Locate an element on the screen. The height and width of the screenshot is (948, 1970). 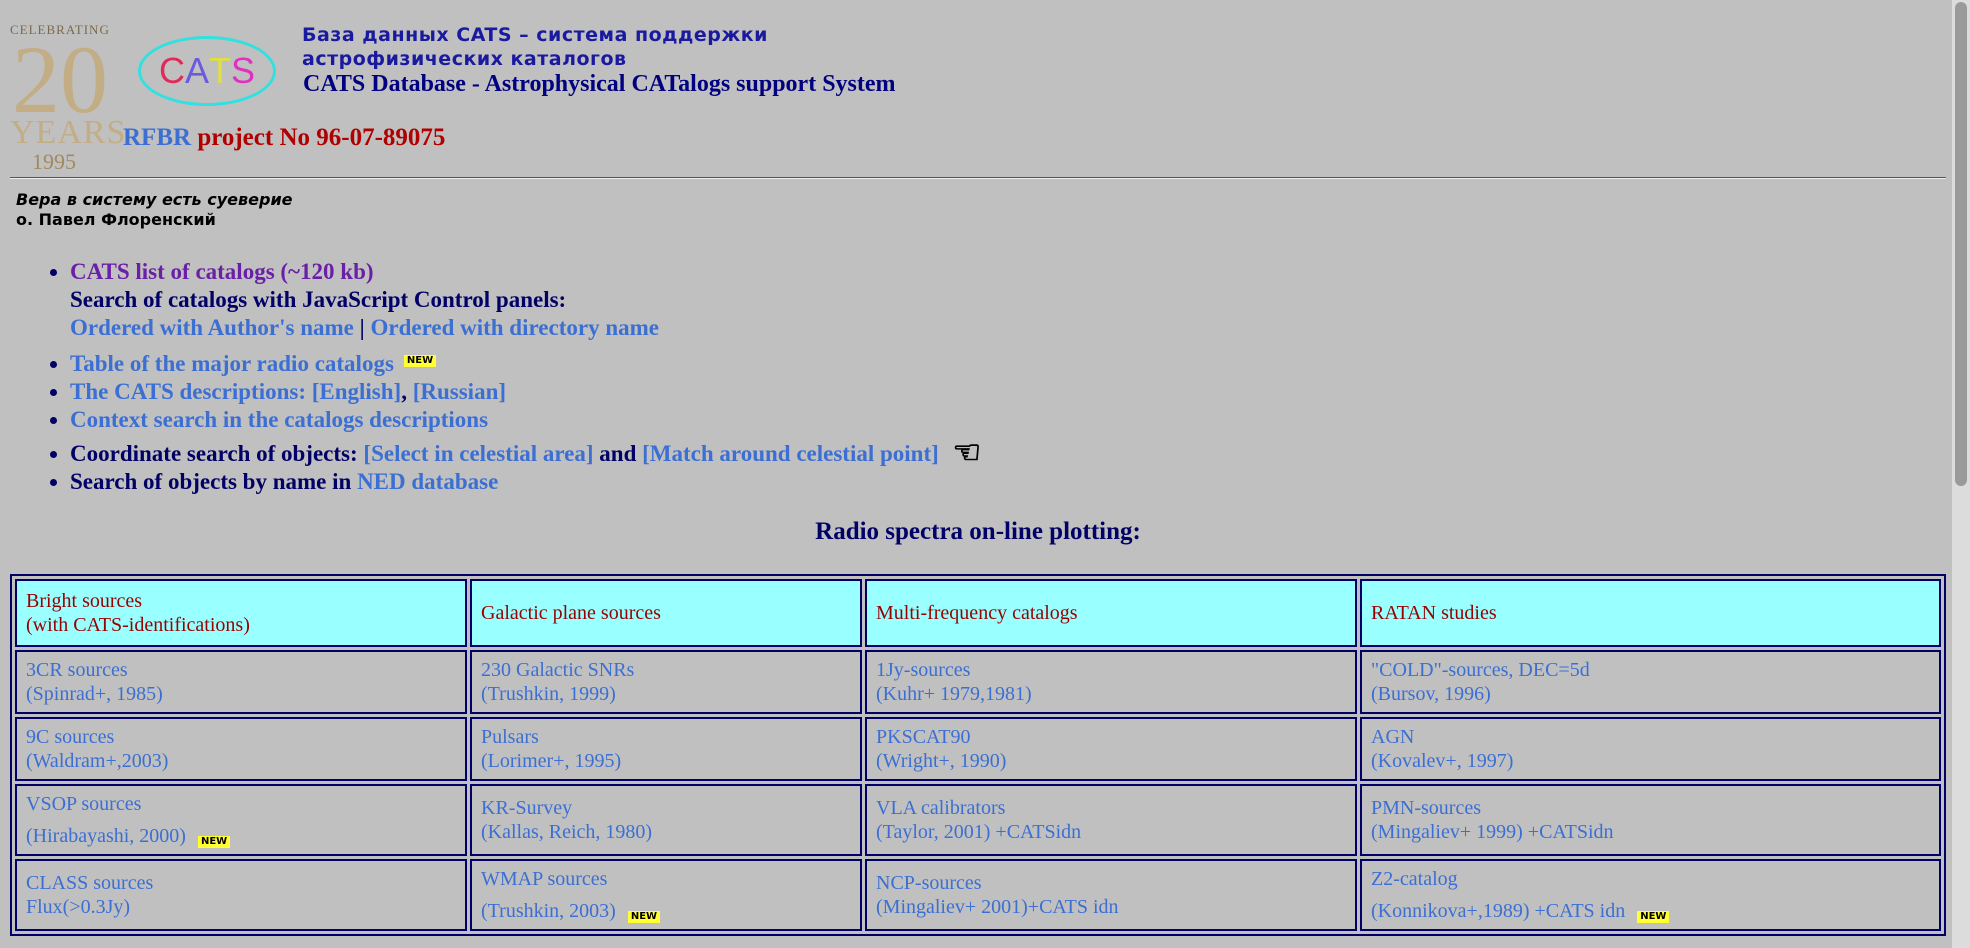
table-cell: CLASS sources Flux(>0.3Jy) is located at coordinates (241, 895).